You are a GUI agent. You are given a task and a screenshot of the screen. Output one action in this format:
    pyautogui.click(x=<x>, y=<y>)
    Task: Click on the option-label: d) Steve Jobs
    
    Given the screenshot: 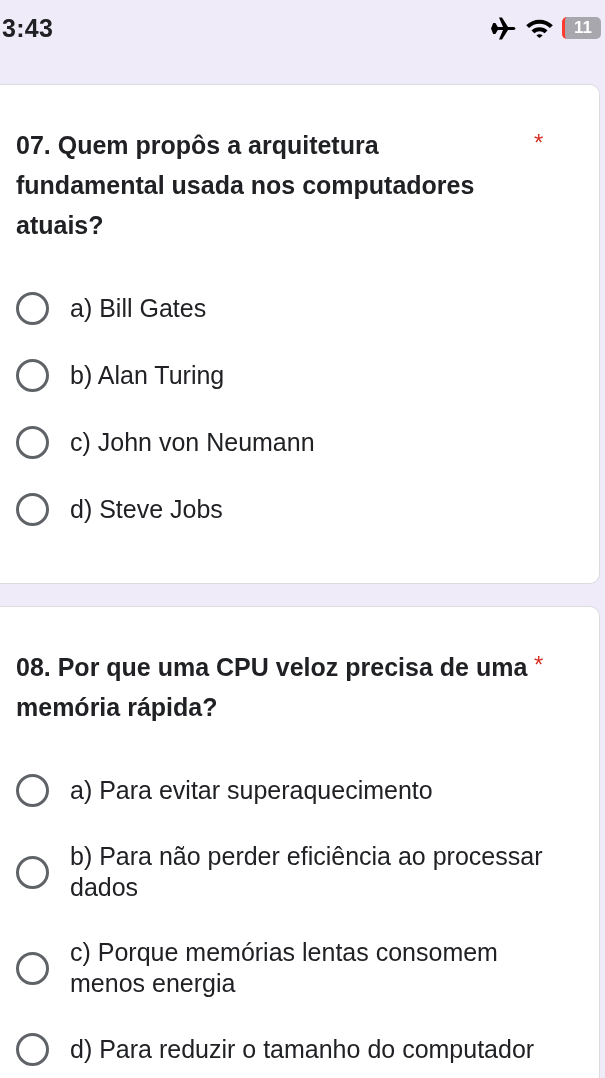 What is the action you would take?
    pyautogui.click(x=314, y=509)
    